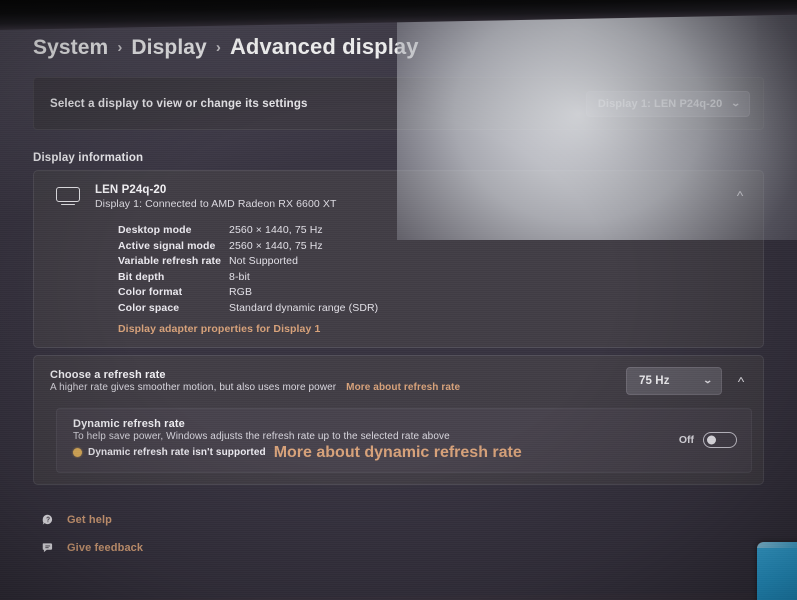 This screenshot has height=600, width=797. Describe the element at coordinates (105, 547) in the screenshot. I see `give-feedback-label: Give feedback` at that location.